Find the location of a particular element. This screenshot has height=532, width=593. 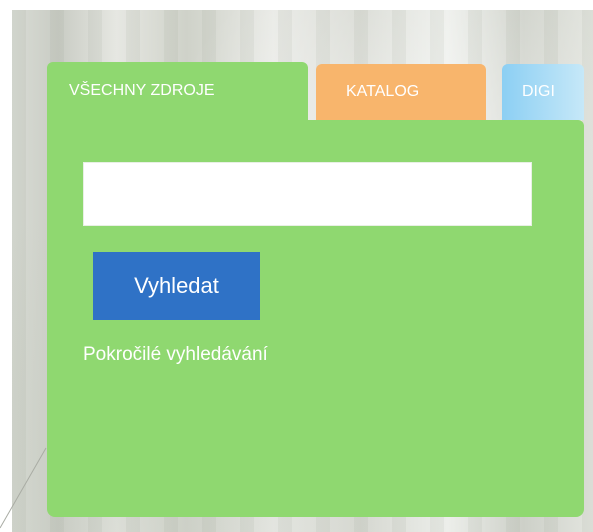

tab-catalog: KATALOG is located at coordinates (401, 92).